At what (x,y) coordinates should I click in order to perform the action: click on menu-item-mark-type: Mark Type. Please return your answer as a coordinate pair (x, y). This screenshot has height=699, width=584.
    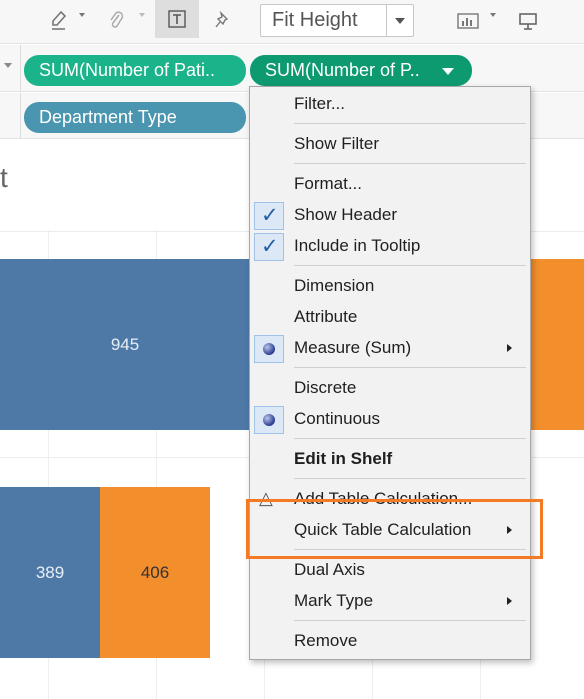
    Looking at the image, I should click on (390, 602).